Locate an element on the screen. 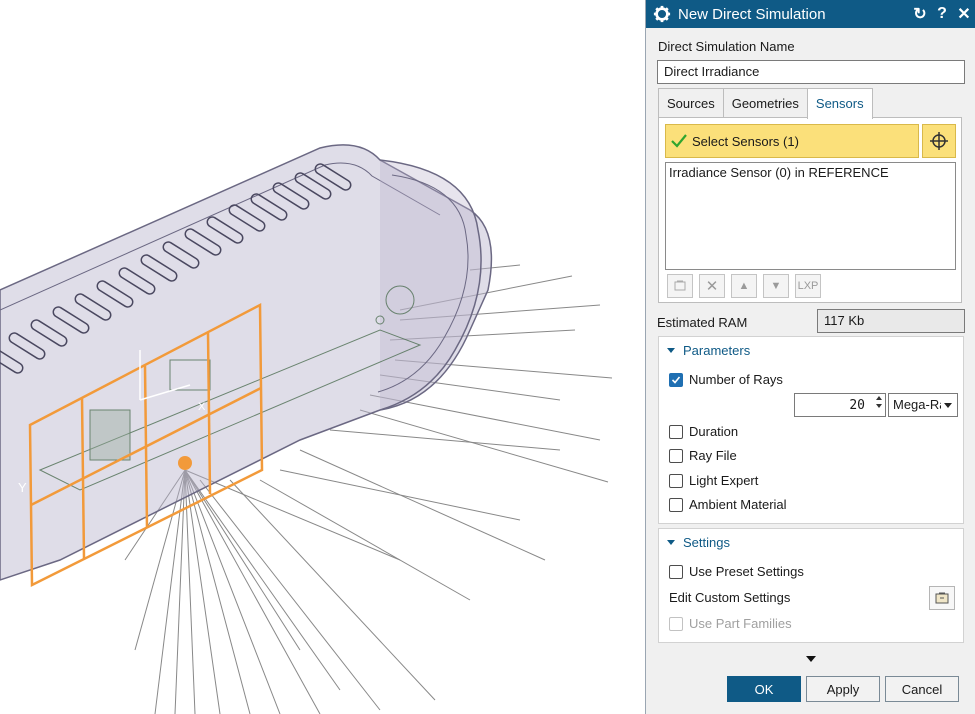  rays-unit-select: Mega-Rays is located at coordinates (923, 405).